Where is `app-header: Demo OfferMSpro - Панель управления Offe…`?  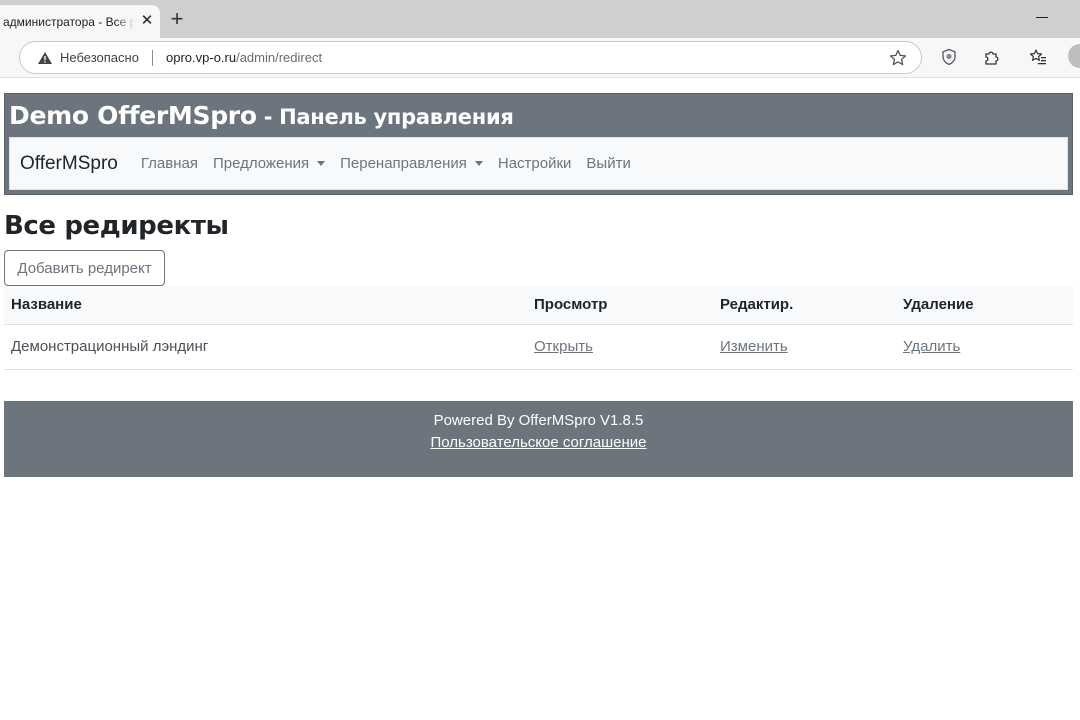 app-header: Demo OfferMSpro - Панель управления Offe… is located at coordinates (538, 144).